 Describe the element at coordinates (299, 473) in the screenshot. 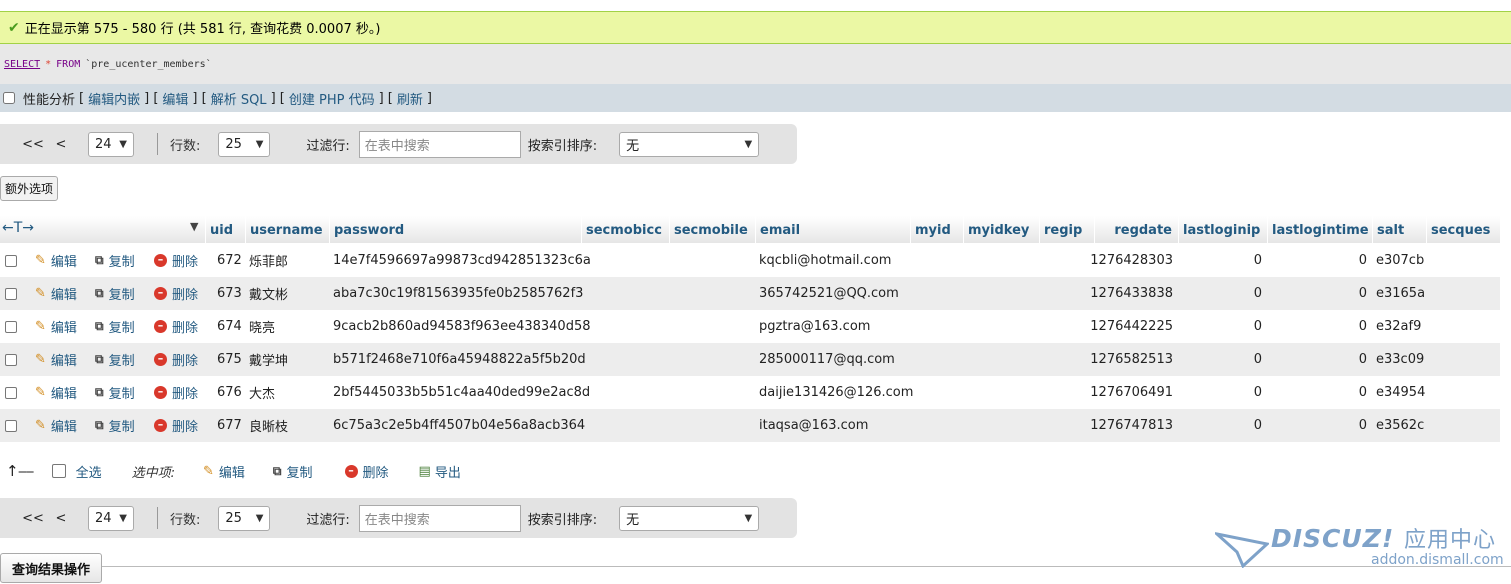

I see `bulk-copy-label: 复制` at that location.